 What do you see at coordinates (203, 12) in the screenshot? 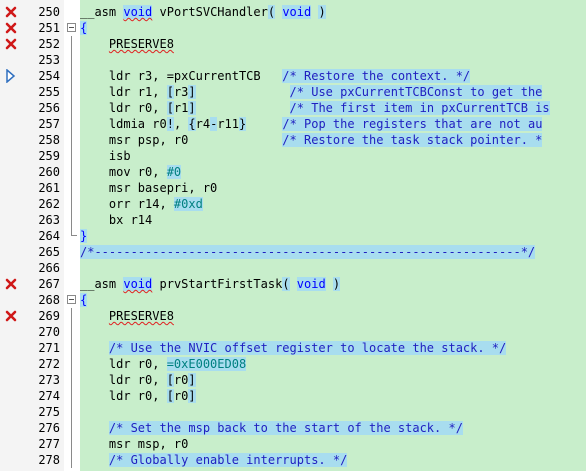
I see `code-content: __asm void vPortSVCHandler( void )` at bounding box center [203, 12].